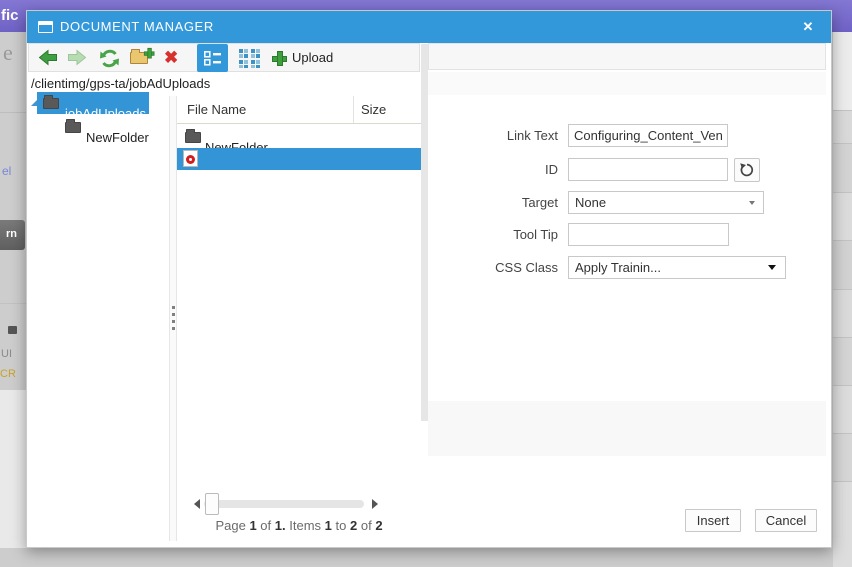 The width and height of the screenshot is (852, 567). I want to click on right-panel-lower-strip, so click(627, 428).